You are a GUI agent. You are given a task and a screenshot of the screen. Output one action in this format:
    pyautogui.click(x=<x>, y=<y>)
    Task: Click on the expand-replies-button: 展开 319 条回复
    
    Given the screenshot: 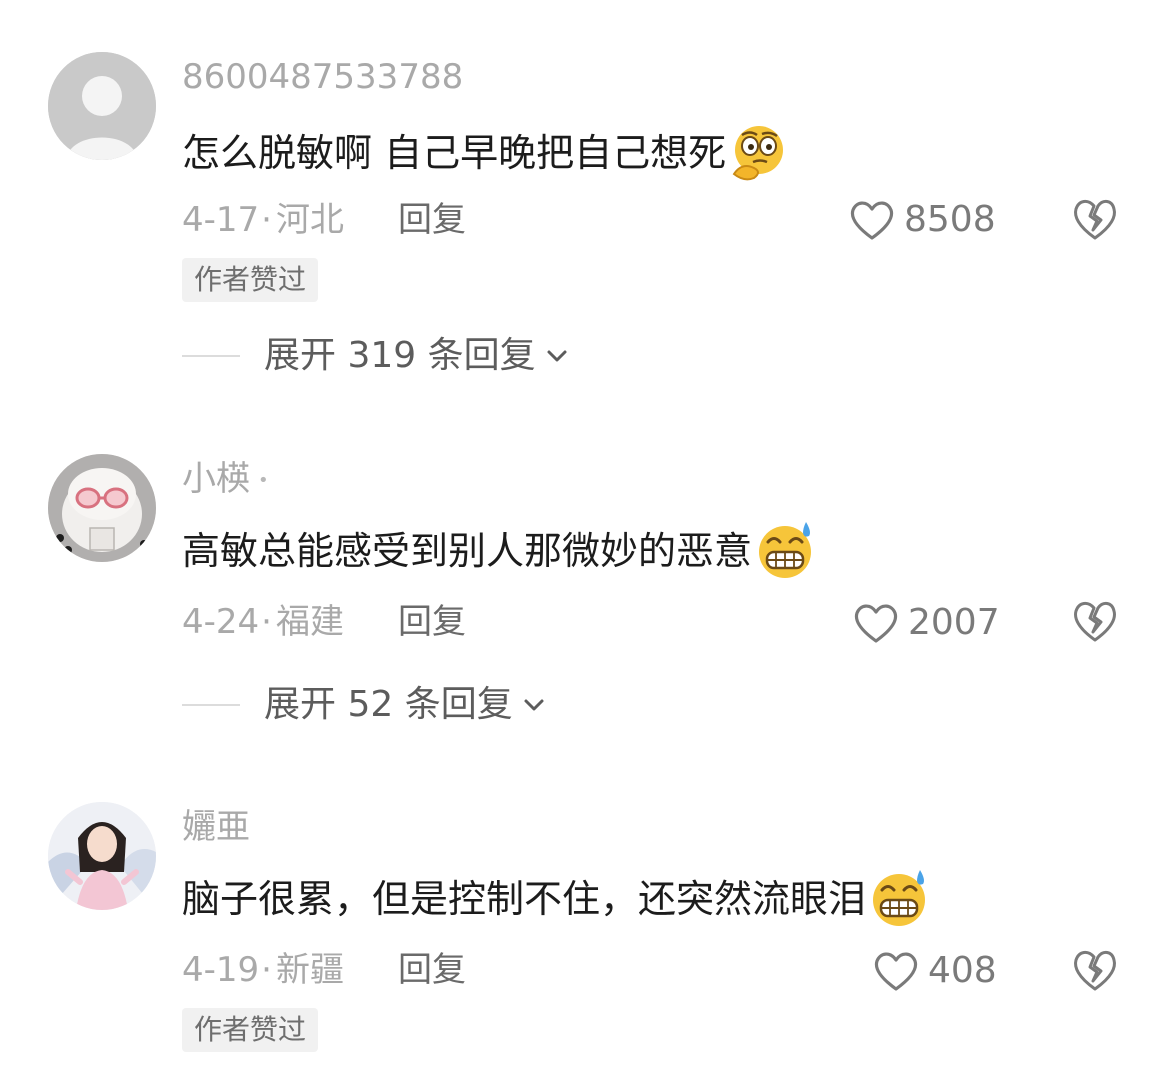 What is the action you would take?
    pyautogui.click(x=375, y=356)
    